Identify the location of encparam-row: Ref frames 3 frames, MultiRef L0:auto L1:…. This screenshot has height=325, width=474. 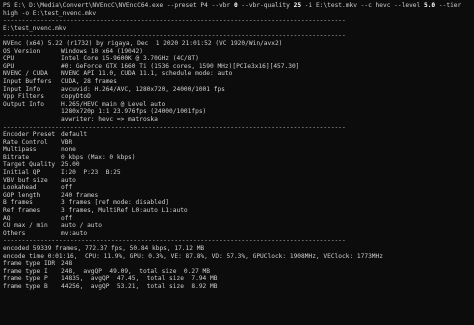
(237, 211).